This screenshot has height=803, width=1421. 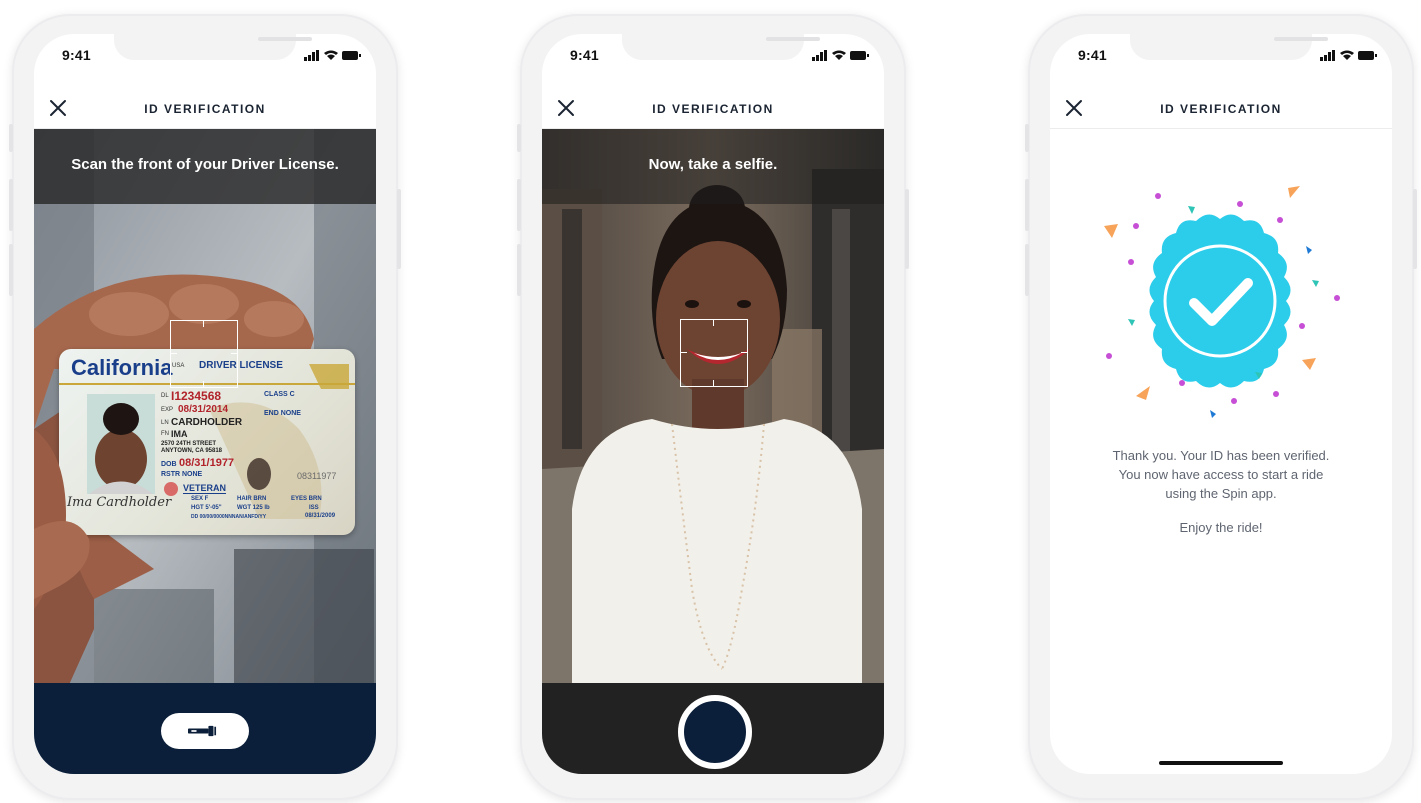 I want to click on instruction-banner: Scan the front of your Driver License., so click(x=205, y=166).